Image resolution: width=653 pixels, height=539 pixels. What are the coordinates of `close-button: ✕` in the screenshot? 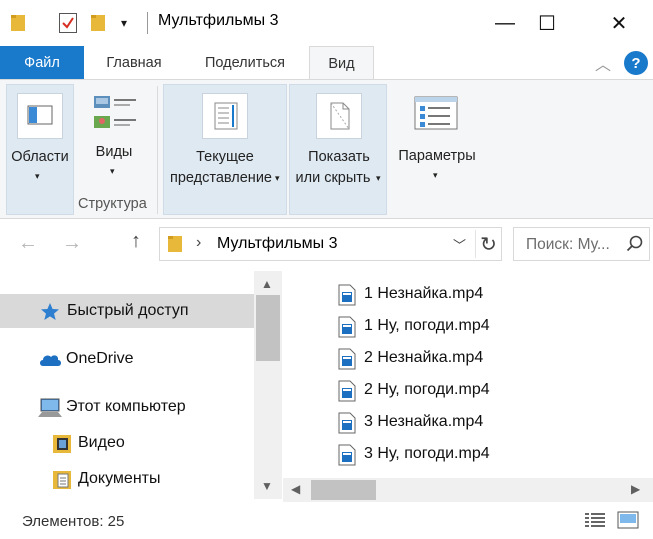 It's located at (619, 23).